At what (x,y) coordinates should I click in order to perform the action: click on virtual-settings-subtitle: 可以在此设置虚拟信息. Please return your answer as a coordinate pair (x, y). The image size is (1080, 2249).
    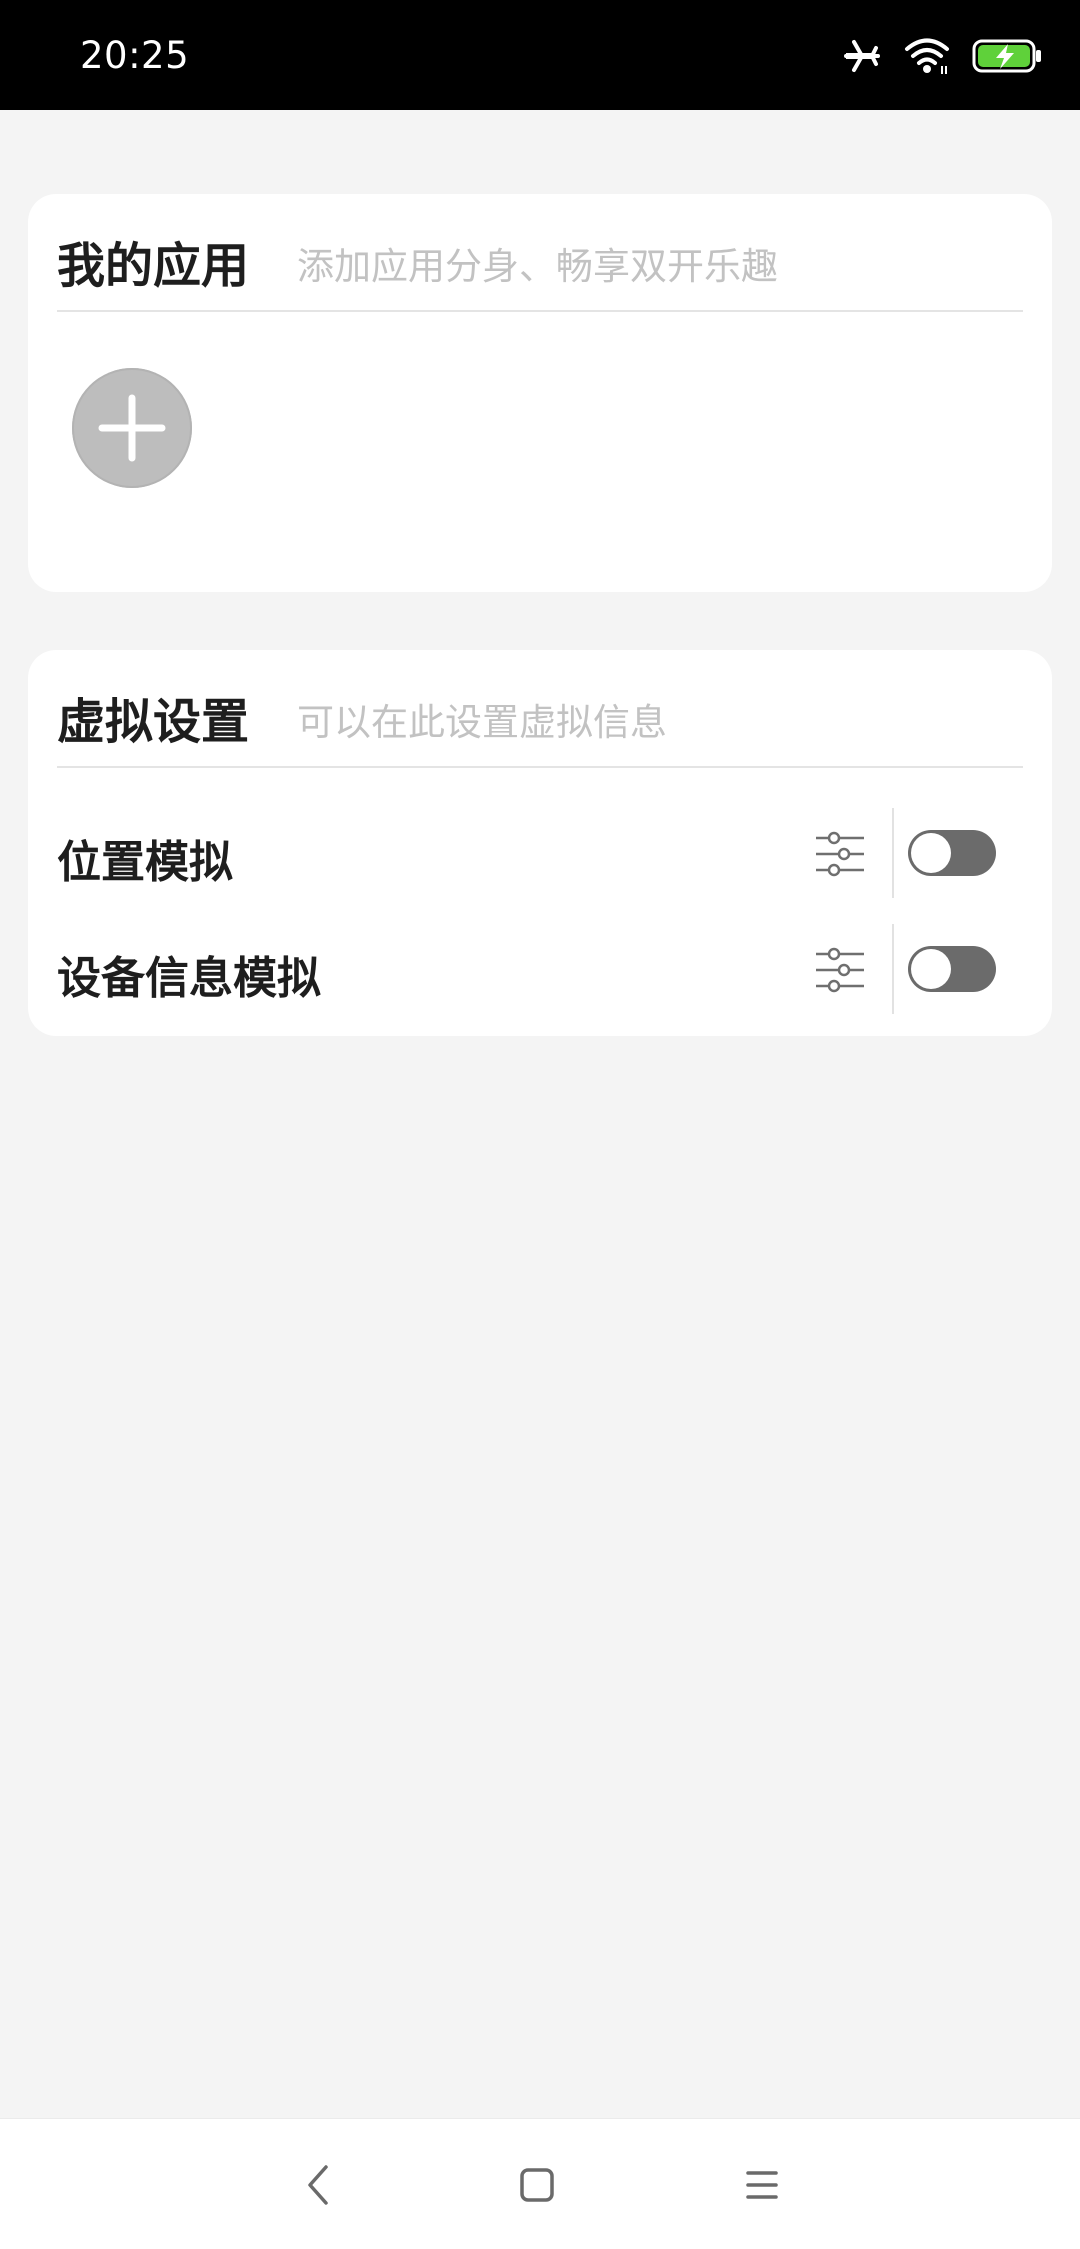
    Looking at the image, I should click on (482, 722).